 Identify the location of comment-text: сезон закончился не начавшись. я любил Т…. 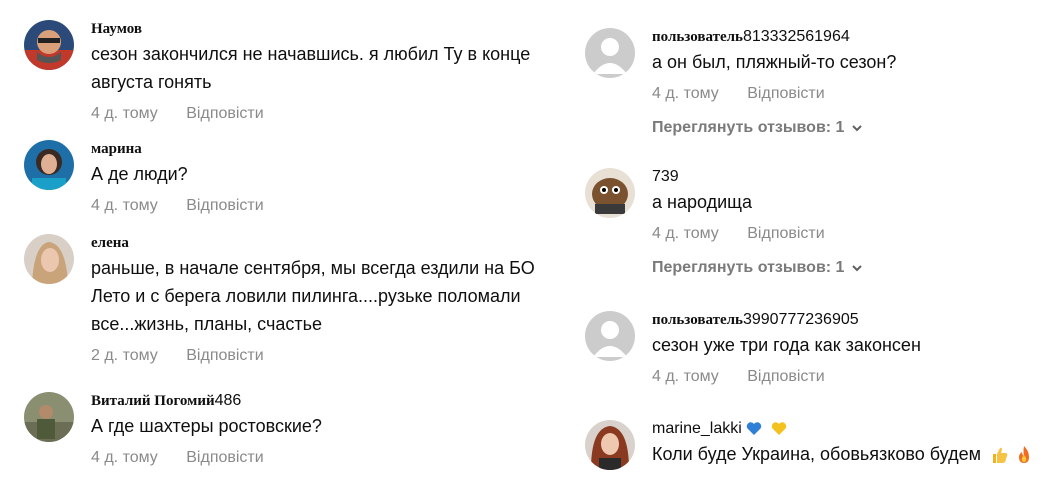
(311, 68).